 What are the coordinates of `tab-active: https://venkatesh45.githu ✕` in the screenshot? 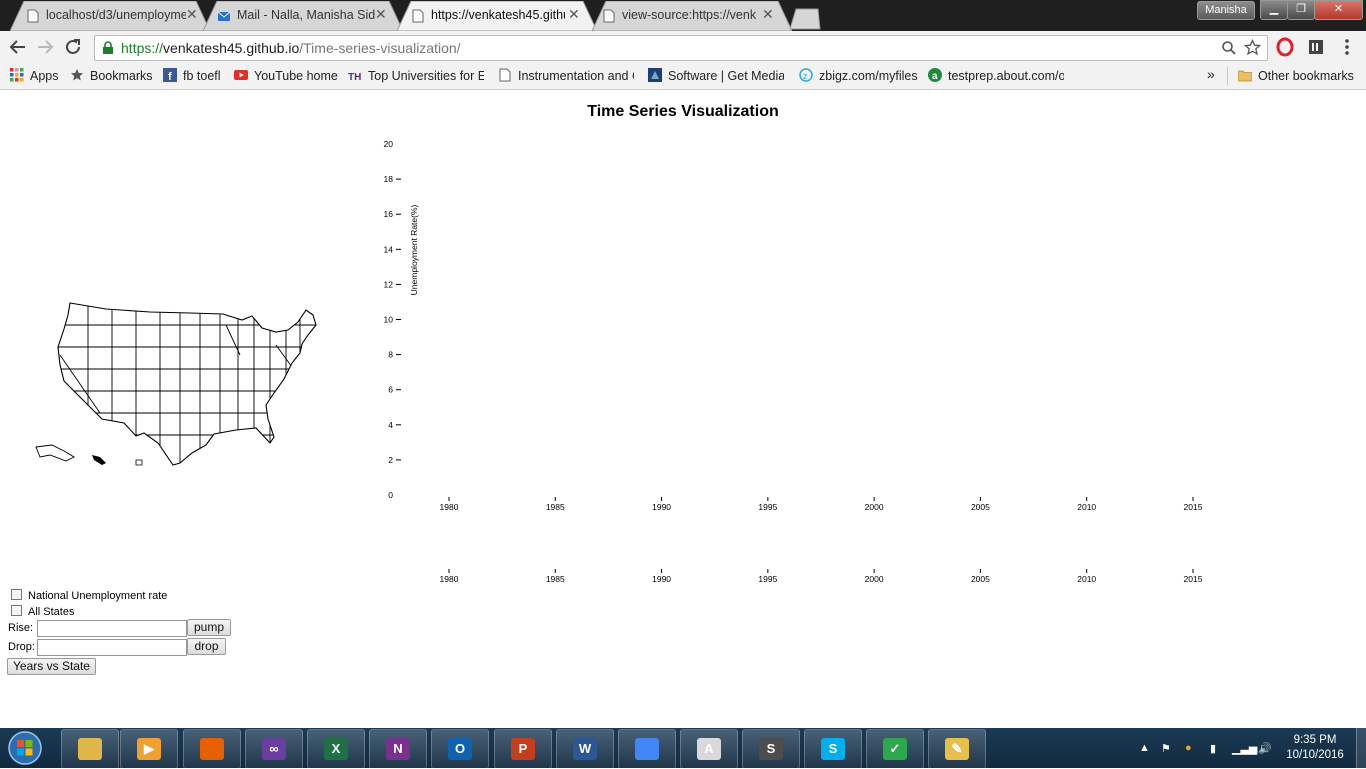 It's located at (497, 16).